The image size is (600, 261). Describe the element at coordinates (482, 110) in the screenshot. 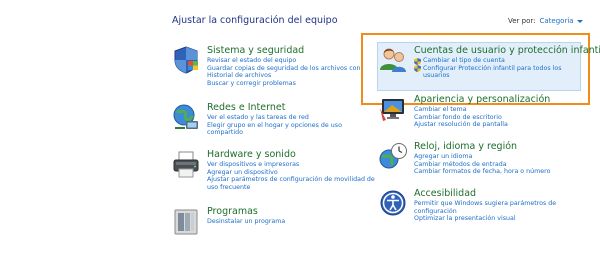

I see `link-cambiar-tema: Cambiar el tema` at that location.